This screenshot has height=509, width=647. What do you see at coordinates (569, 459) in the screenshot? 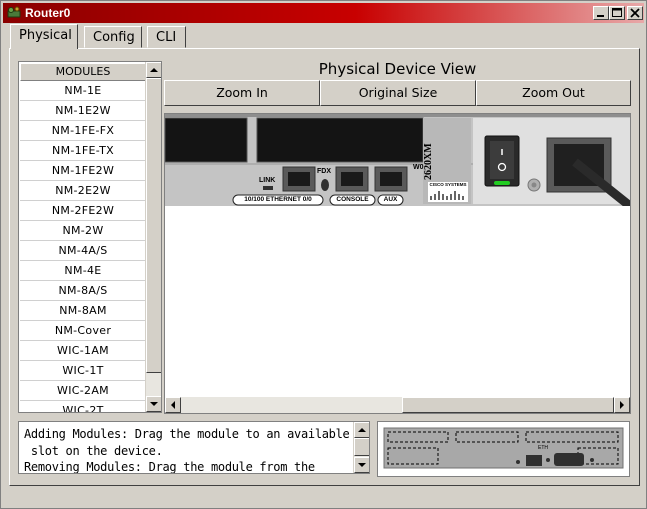
I see `preview-serial-port` at bounding box center [569, 459].